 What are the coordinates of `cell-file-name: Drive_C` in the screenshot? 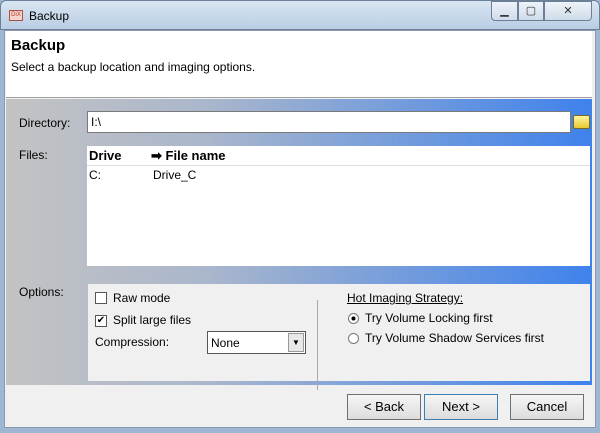 It's located at (174, 175).